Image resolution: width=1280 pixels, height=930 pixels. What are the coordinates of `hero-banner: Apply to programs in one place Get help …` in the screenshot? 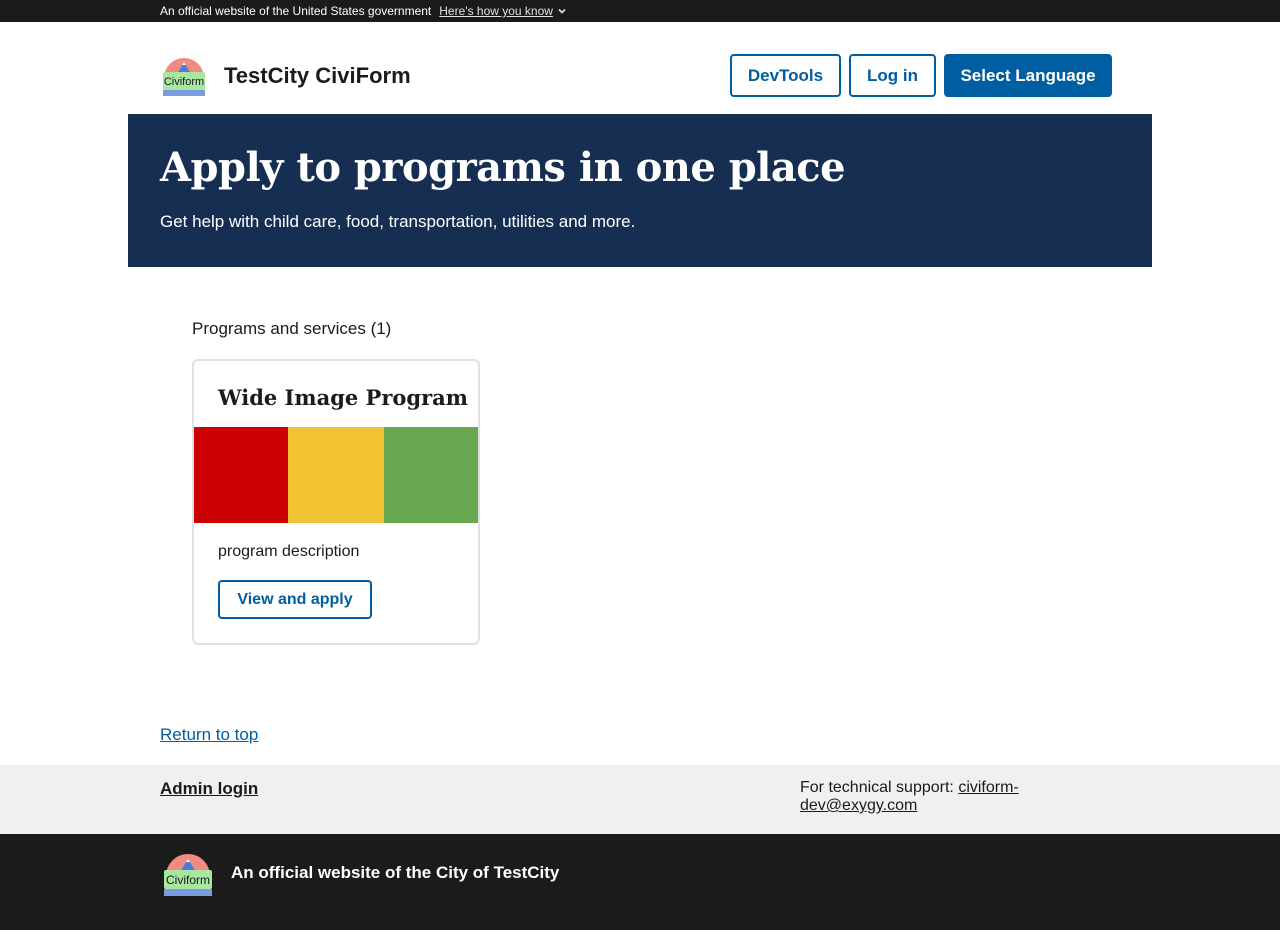 It's located at (640, 190).